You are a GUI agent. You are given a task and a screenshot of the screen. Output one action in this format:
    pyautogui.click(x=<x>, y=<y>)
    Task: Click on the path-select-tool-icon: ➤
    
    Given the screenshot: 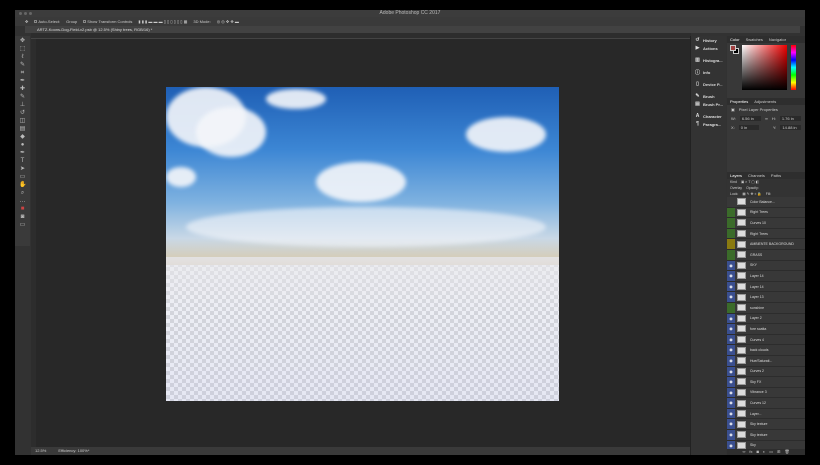 What is the action you would take?
    pyautogui.click(x=22, y=169)
    